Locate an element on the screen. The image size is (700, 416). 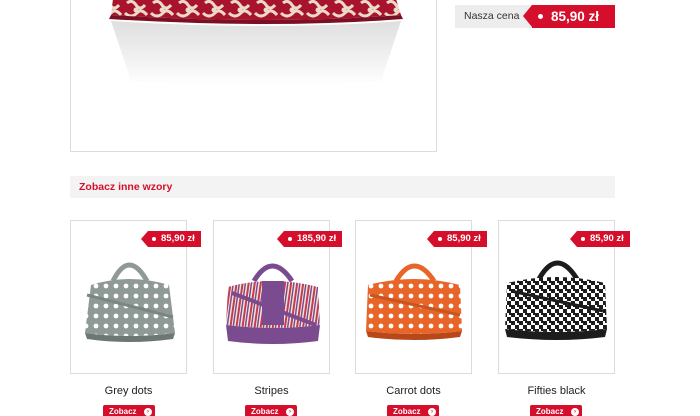
price-tag: 85,90 zł is located at coordinates (569, 16).